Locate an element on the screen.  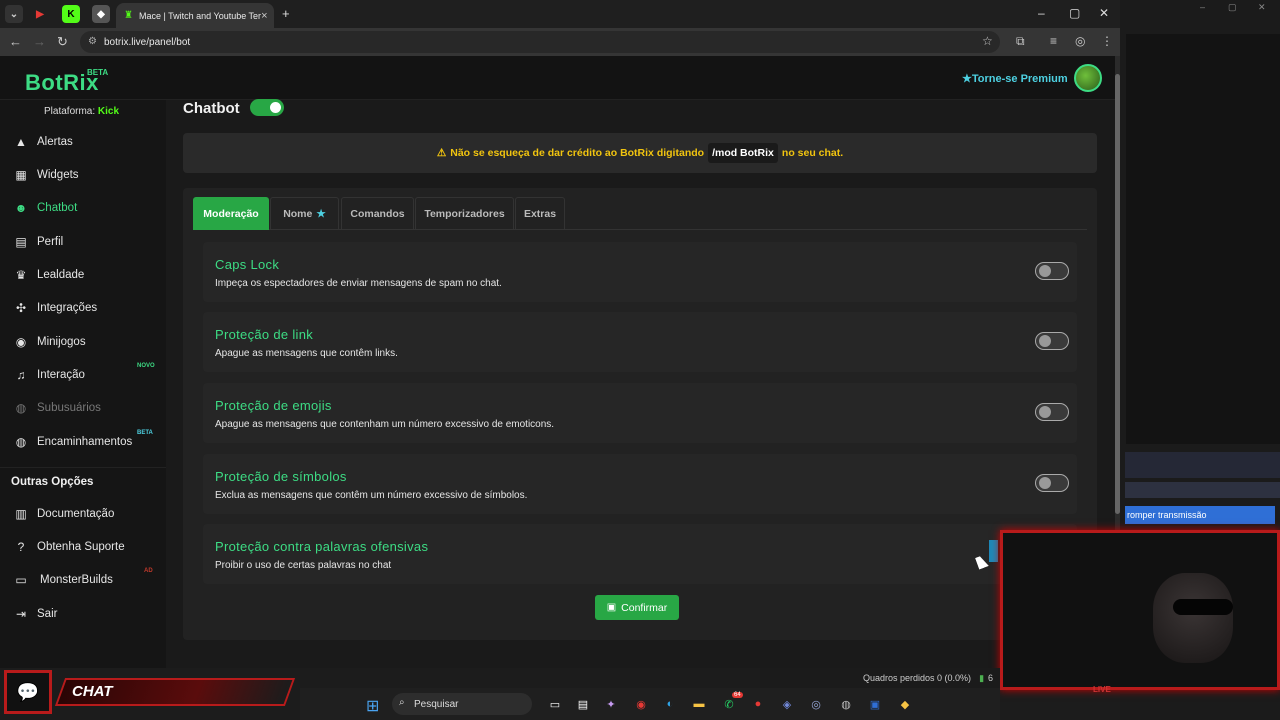
pinned-app-icon: ◆ is located at coordinates (905, 704).